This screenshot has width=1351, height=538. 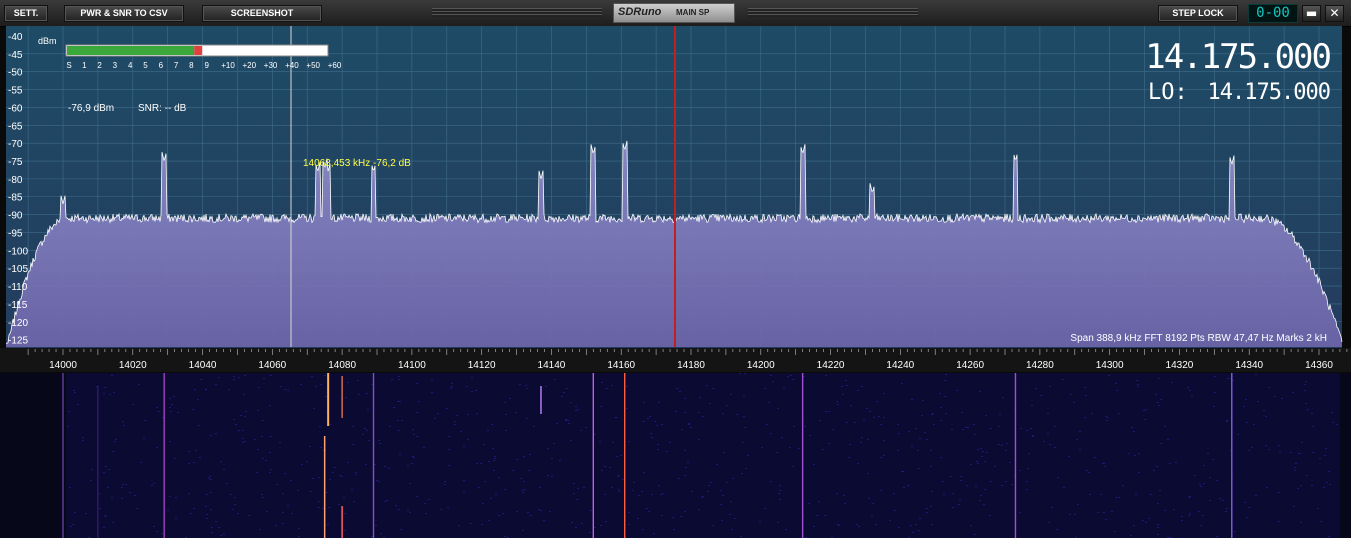 What do you see at coordinates (15, 126) in the screenshot?
I see `y-tick-label: -65` at bounding box center [15, 126].